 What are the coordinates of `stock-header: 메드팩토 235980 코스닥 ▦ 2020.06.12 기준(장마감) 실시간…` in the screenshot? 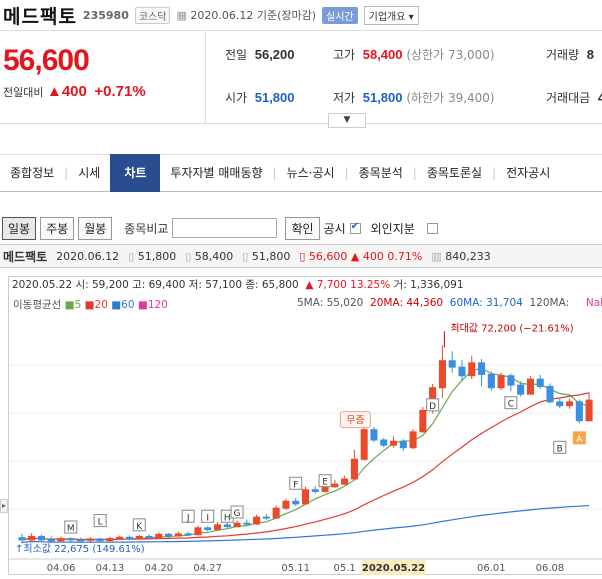 It's located at (301, 15).